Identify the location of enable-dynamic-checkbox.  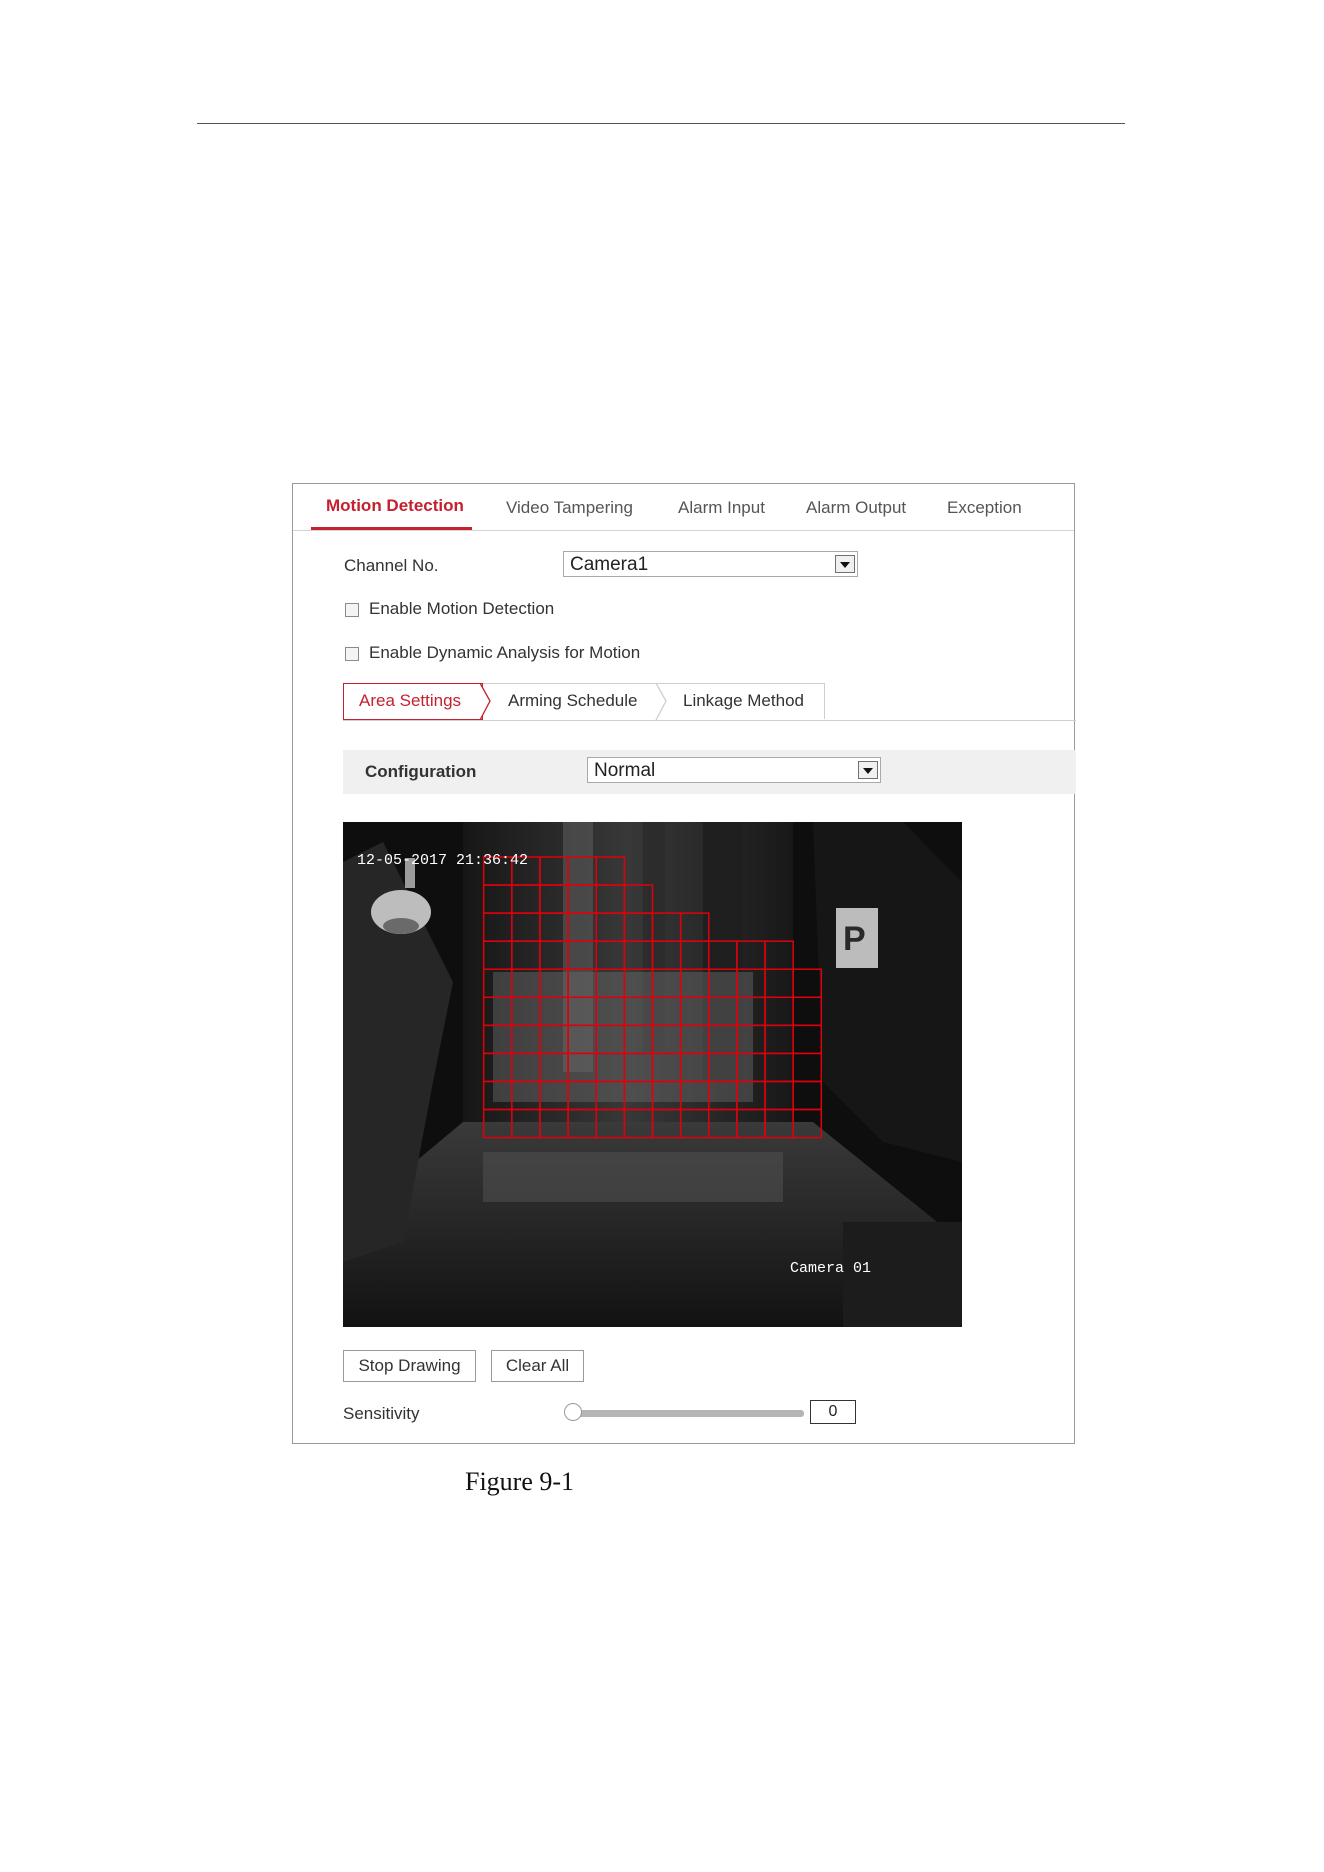
(352, 654).